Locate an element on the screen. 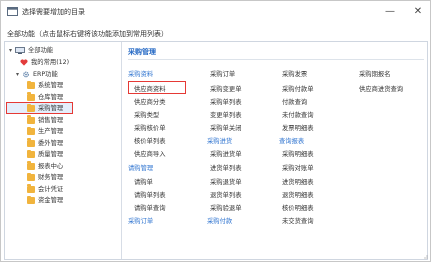  resize-grip-icon is located at coordinates (425, 256).